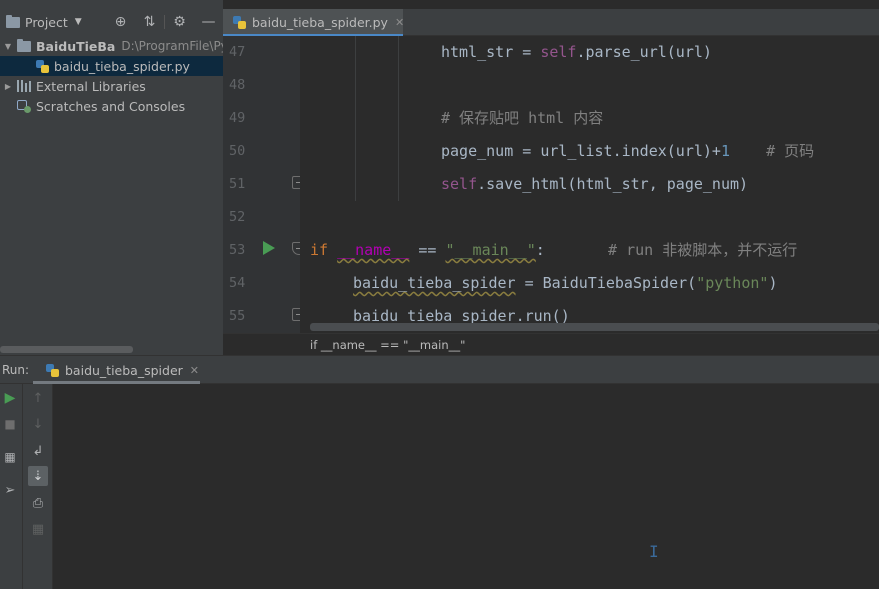 The height and width of the screenshot is (589, 879). I want to click on line-number: 53, so click(237, 250).